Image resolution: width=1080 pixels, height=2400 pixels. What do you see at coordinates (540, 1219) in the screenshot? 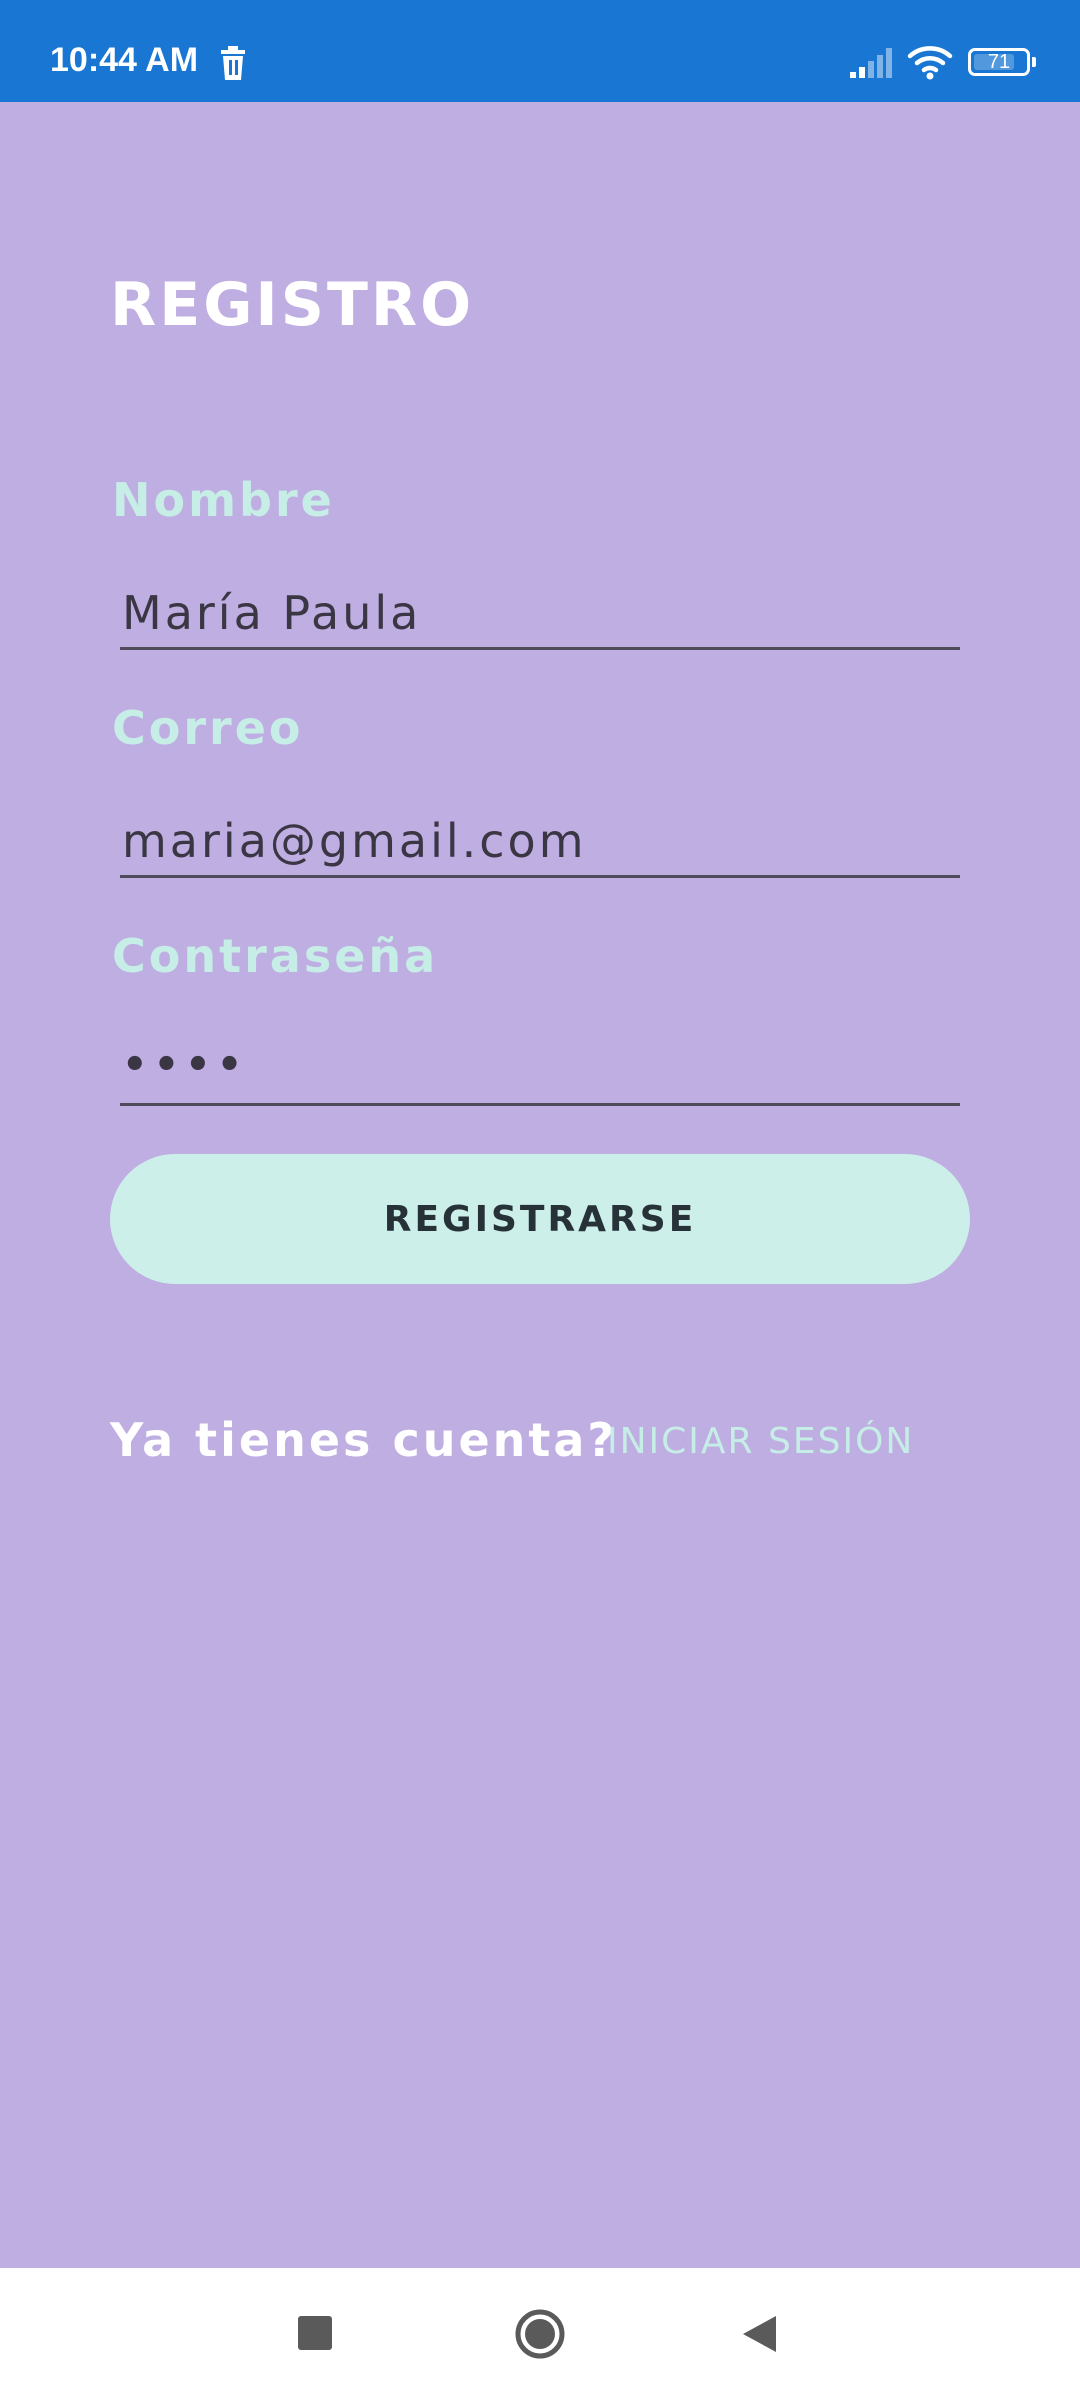
I see `register-button: REGISTRARSE` at bounding box center [540, 1219].